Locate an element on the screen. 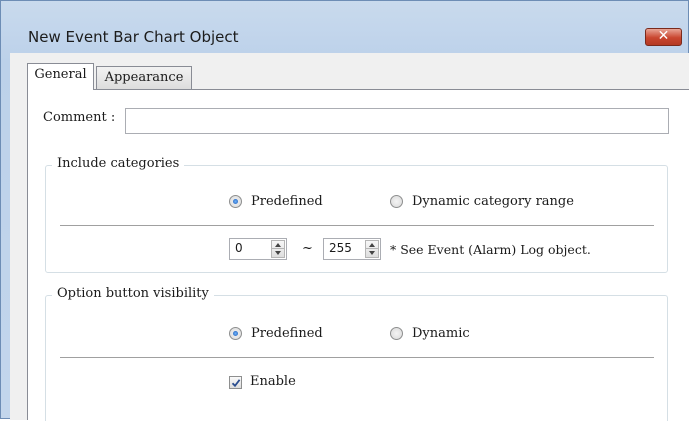 This screenshot has height=421, width=689. range-to-spinner: 255 is located at coordinates (352, 249).